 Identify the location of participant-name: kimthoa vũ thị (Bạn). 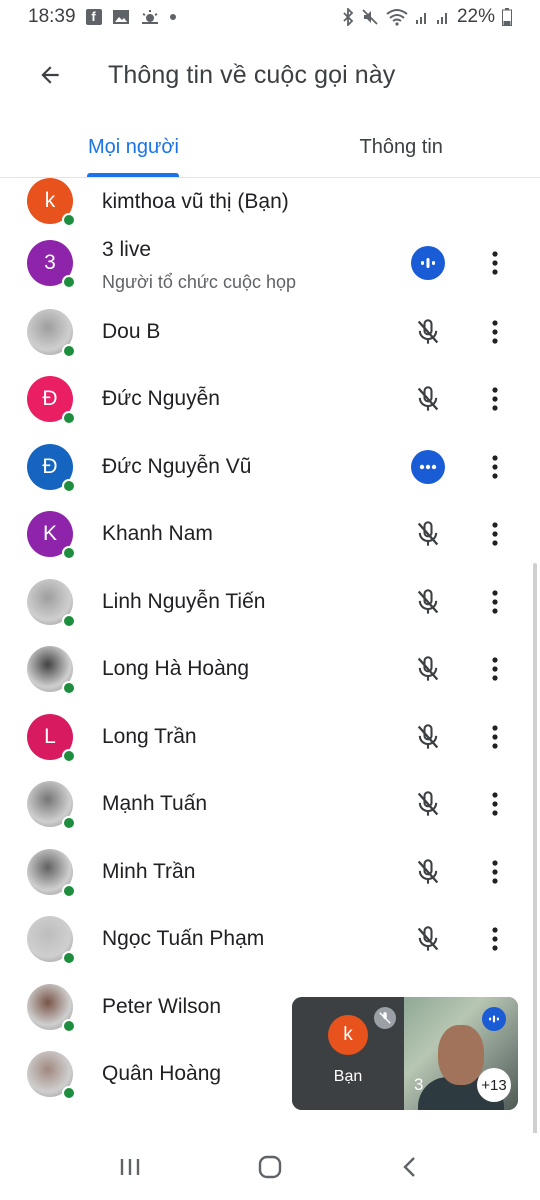
(195, 201).